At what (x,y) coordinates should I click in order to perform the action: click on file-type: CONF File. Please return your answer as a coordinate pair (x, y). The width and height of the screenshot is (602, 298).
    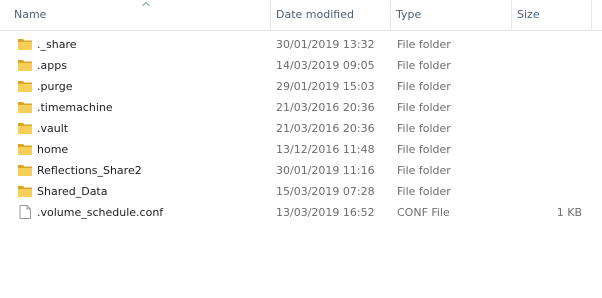
    Looking at the image, I should click on (423, 212).